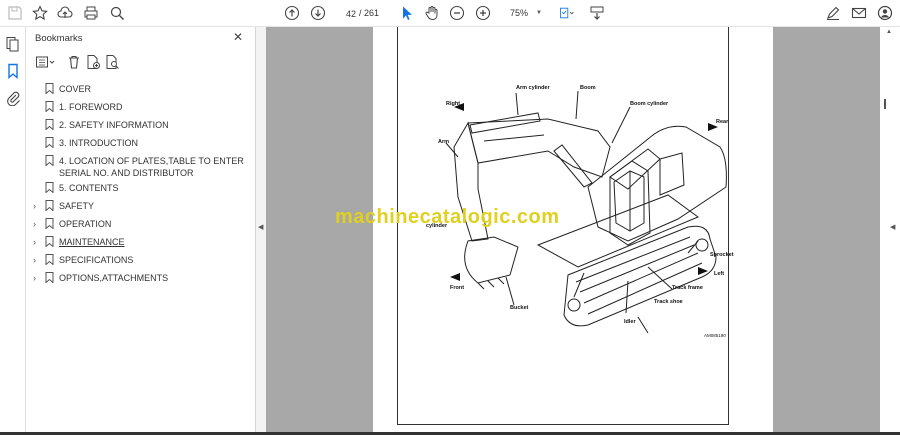  Describe the element at coordinates (885, 13) in the screenshot. I see `account-icon` at that location.